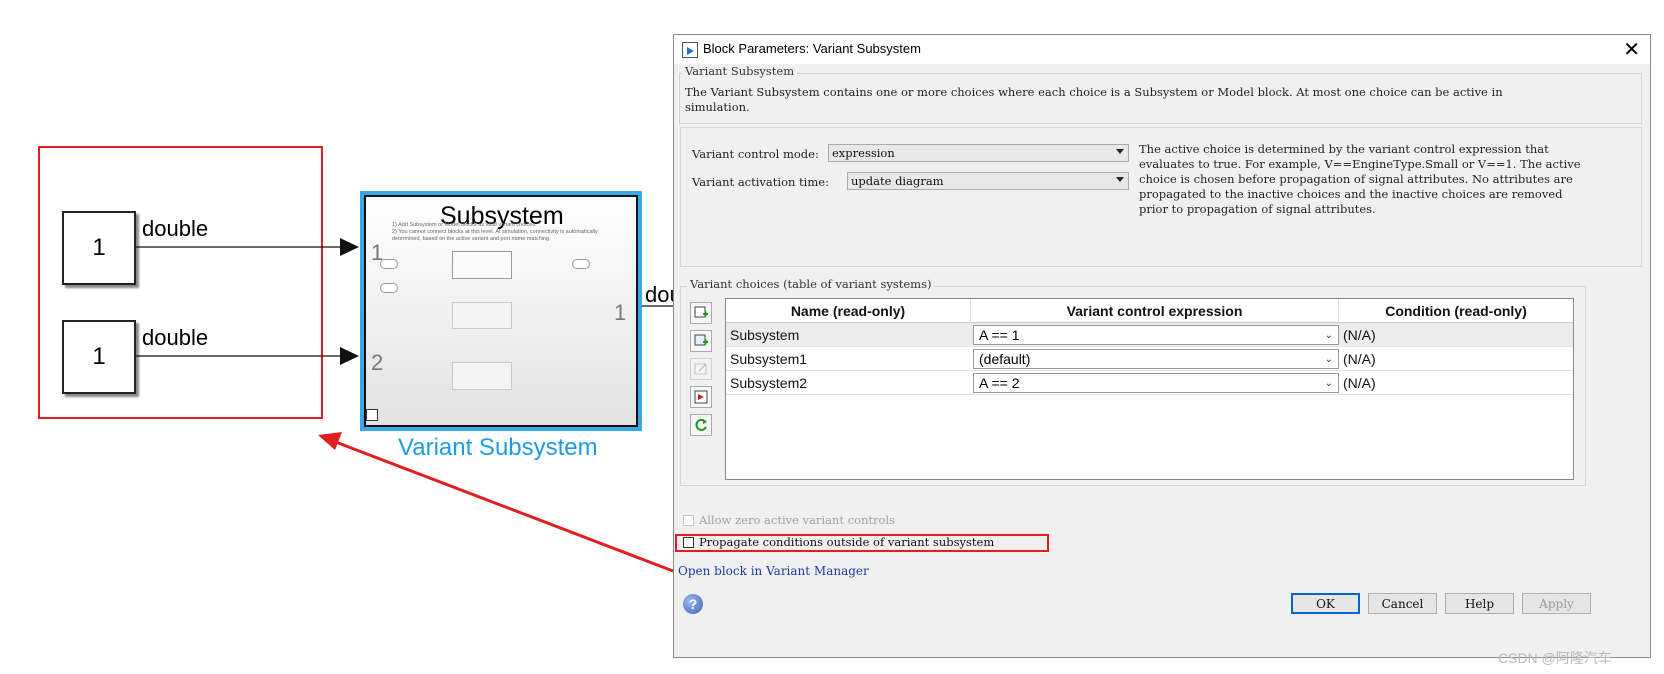 The width and height of the screenshot is (1664, 674). What do you see at coordinates (769, 383) in the screenshot?
I see `cell-name: Subsystem2` at bounding box center [769, 383].